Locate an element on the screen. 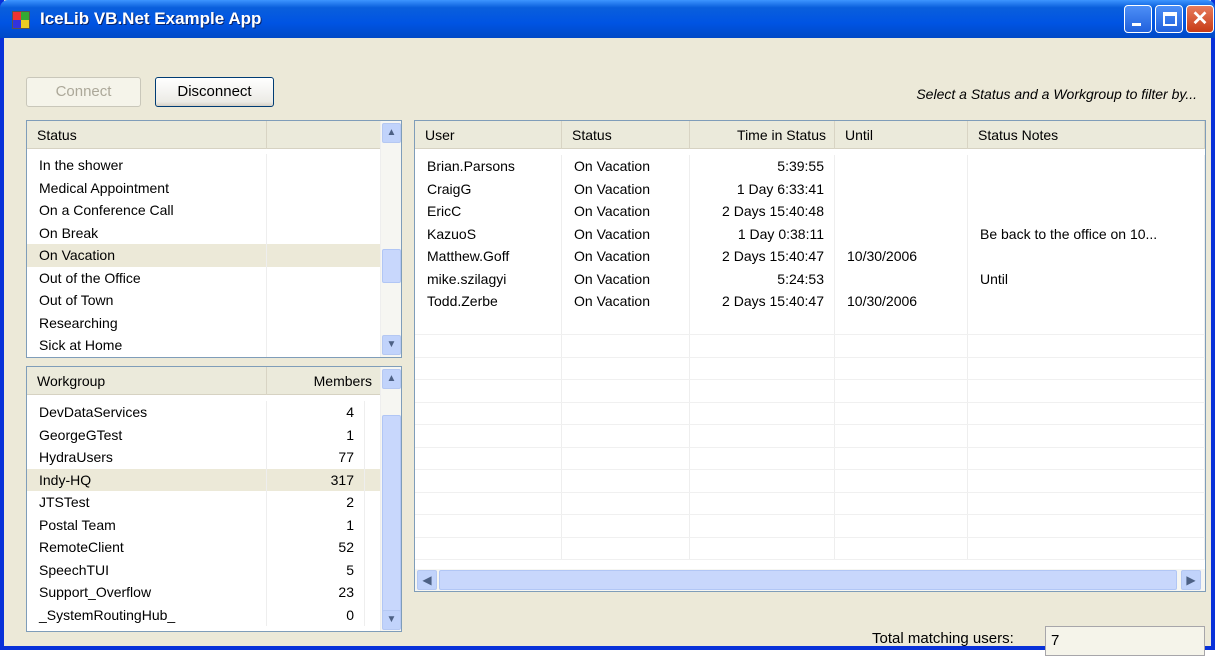 The height and width of the screenshot is (656, 1215). workgroup-list-item: RemoteClient 52 is located at coordinates (204, 547).